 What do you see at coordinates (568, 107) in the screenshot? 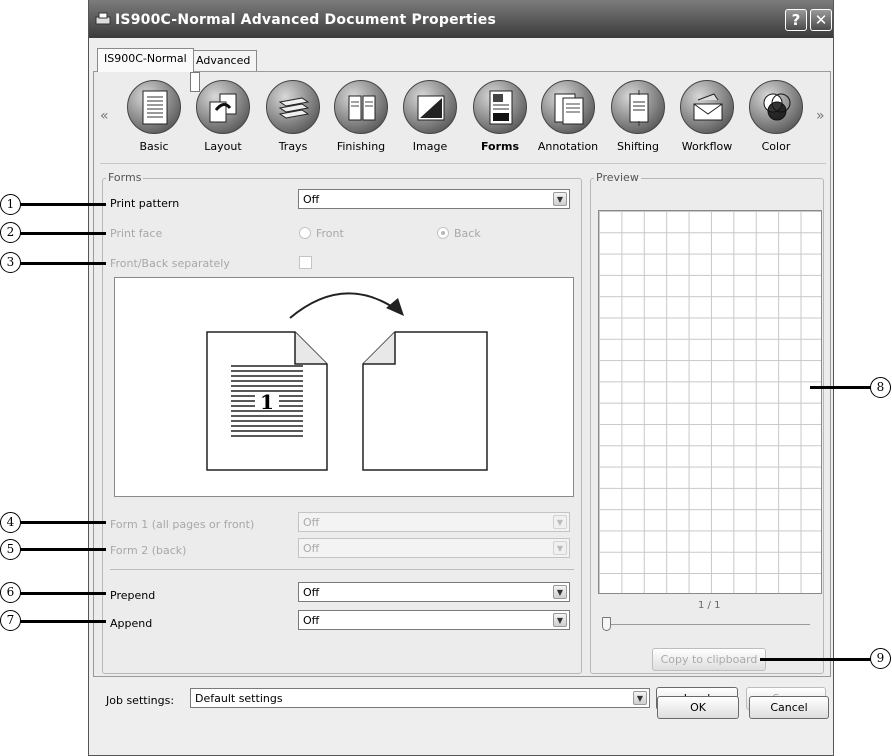
I see `annotation-icon` at bounding box center [568, 107].